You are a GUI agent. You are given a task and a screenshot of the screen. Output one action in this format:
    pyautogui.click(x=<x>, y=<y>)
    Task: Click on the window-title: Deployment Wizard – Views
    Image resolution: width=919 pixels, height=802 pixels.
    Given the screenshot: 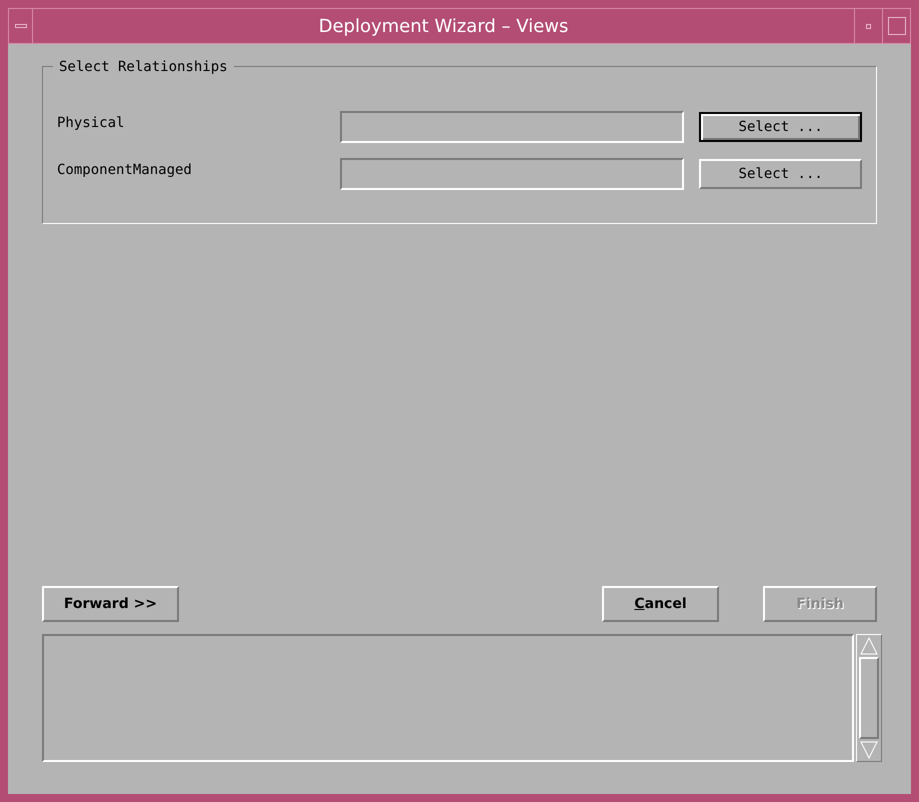 What is the action you would take?
    pyautogui.click(x=444, y=26)
    